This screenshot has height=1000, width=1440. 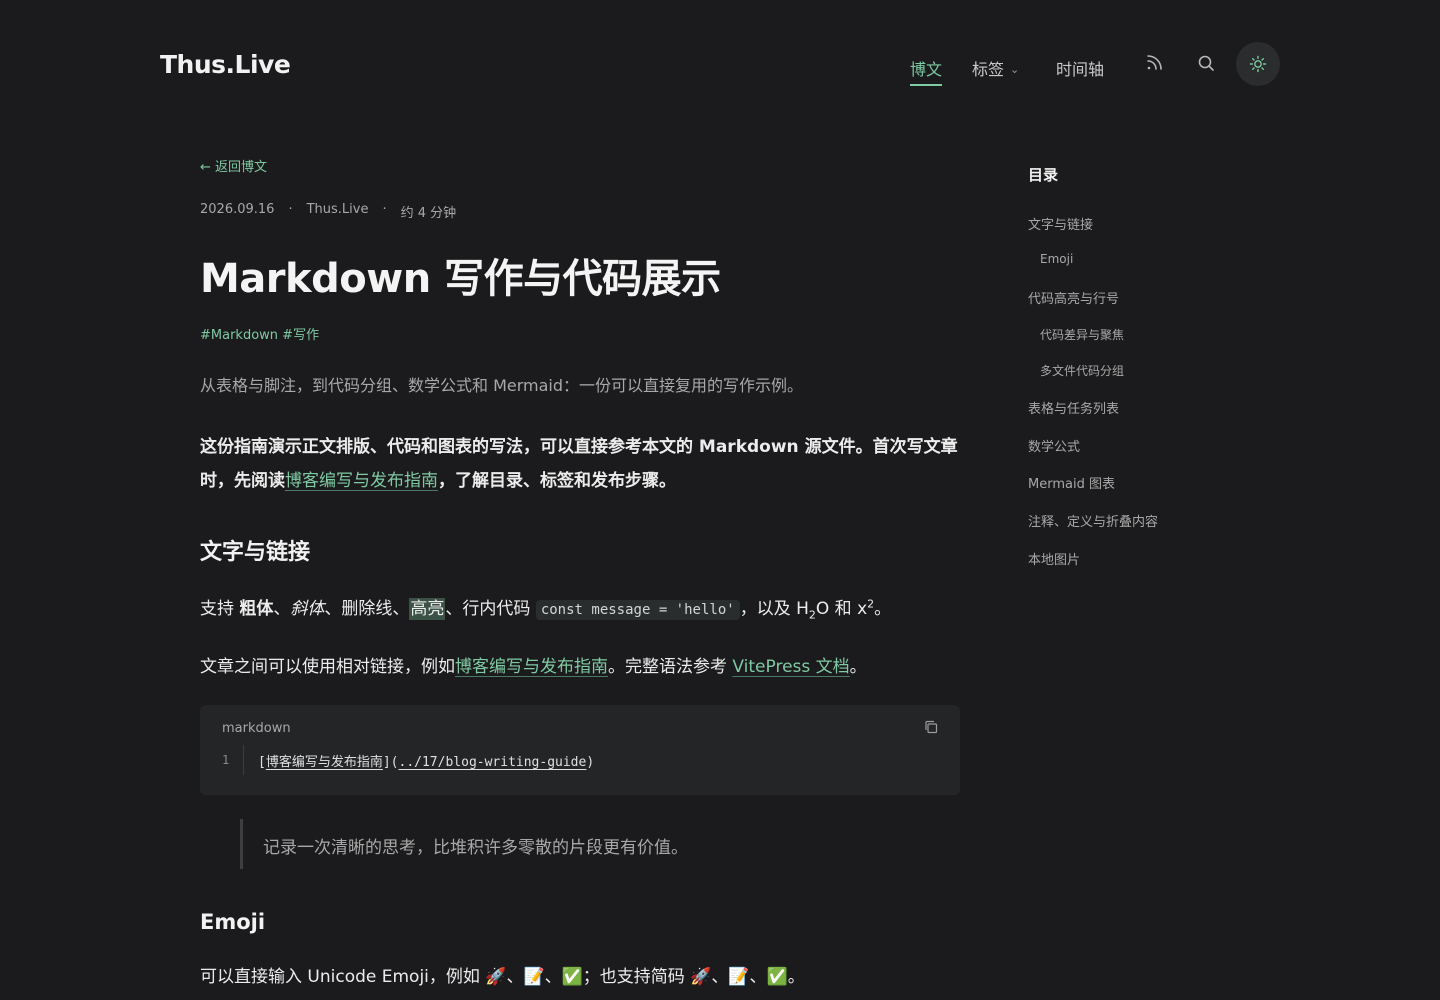 I want to click on sun-icon, so click(x=1258, y=64).